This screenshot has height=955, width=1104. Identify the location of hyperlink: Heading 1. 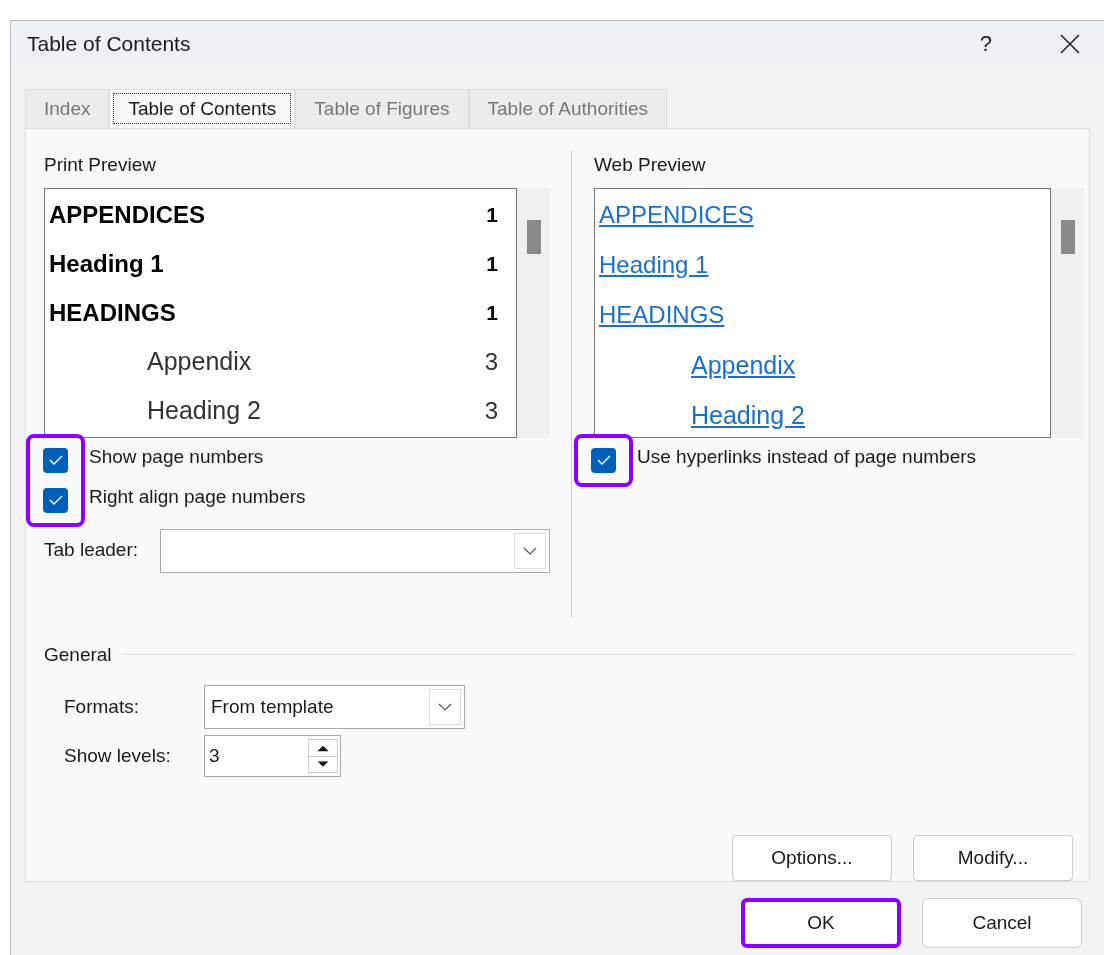
(654, 264).